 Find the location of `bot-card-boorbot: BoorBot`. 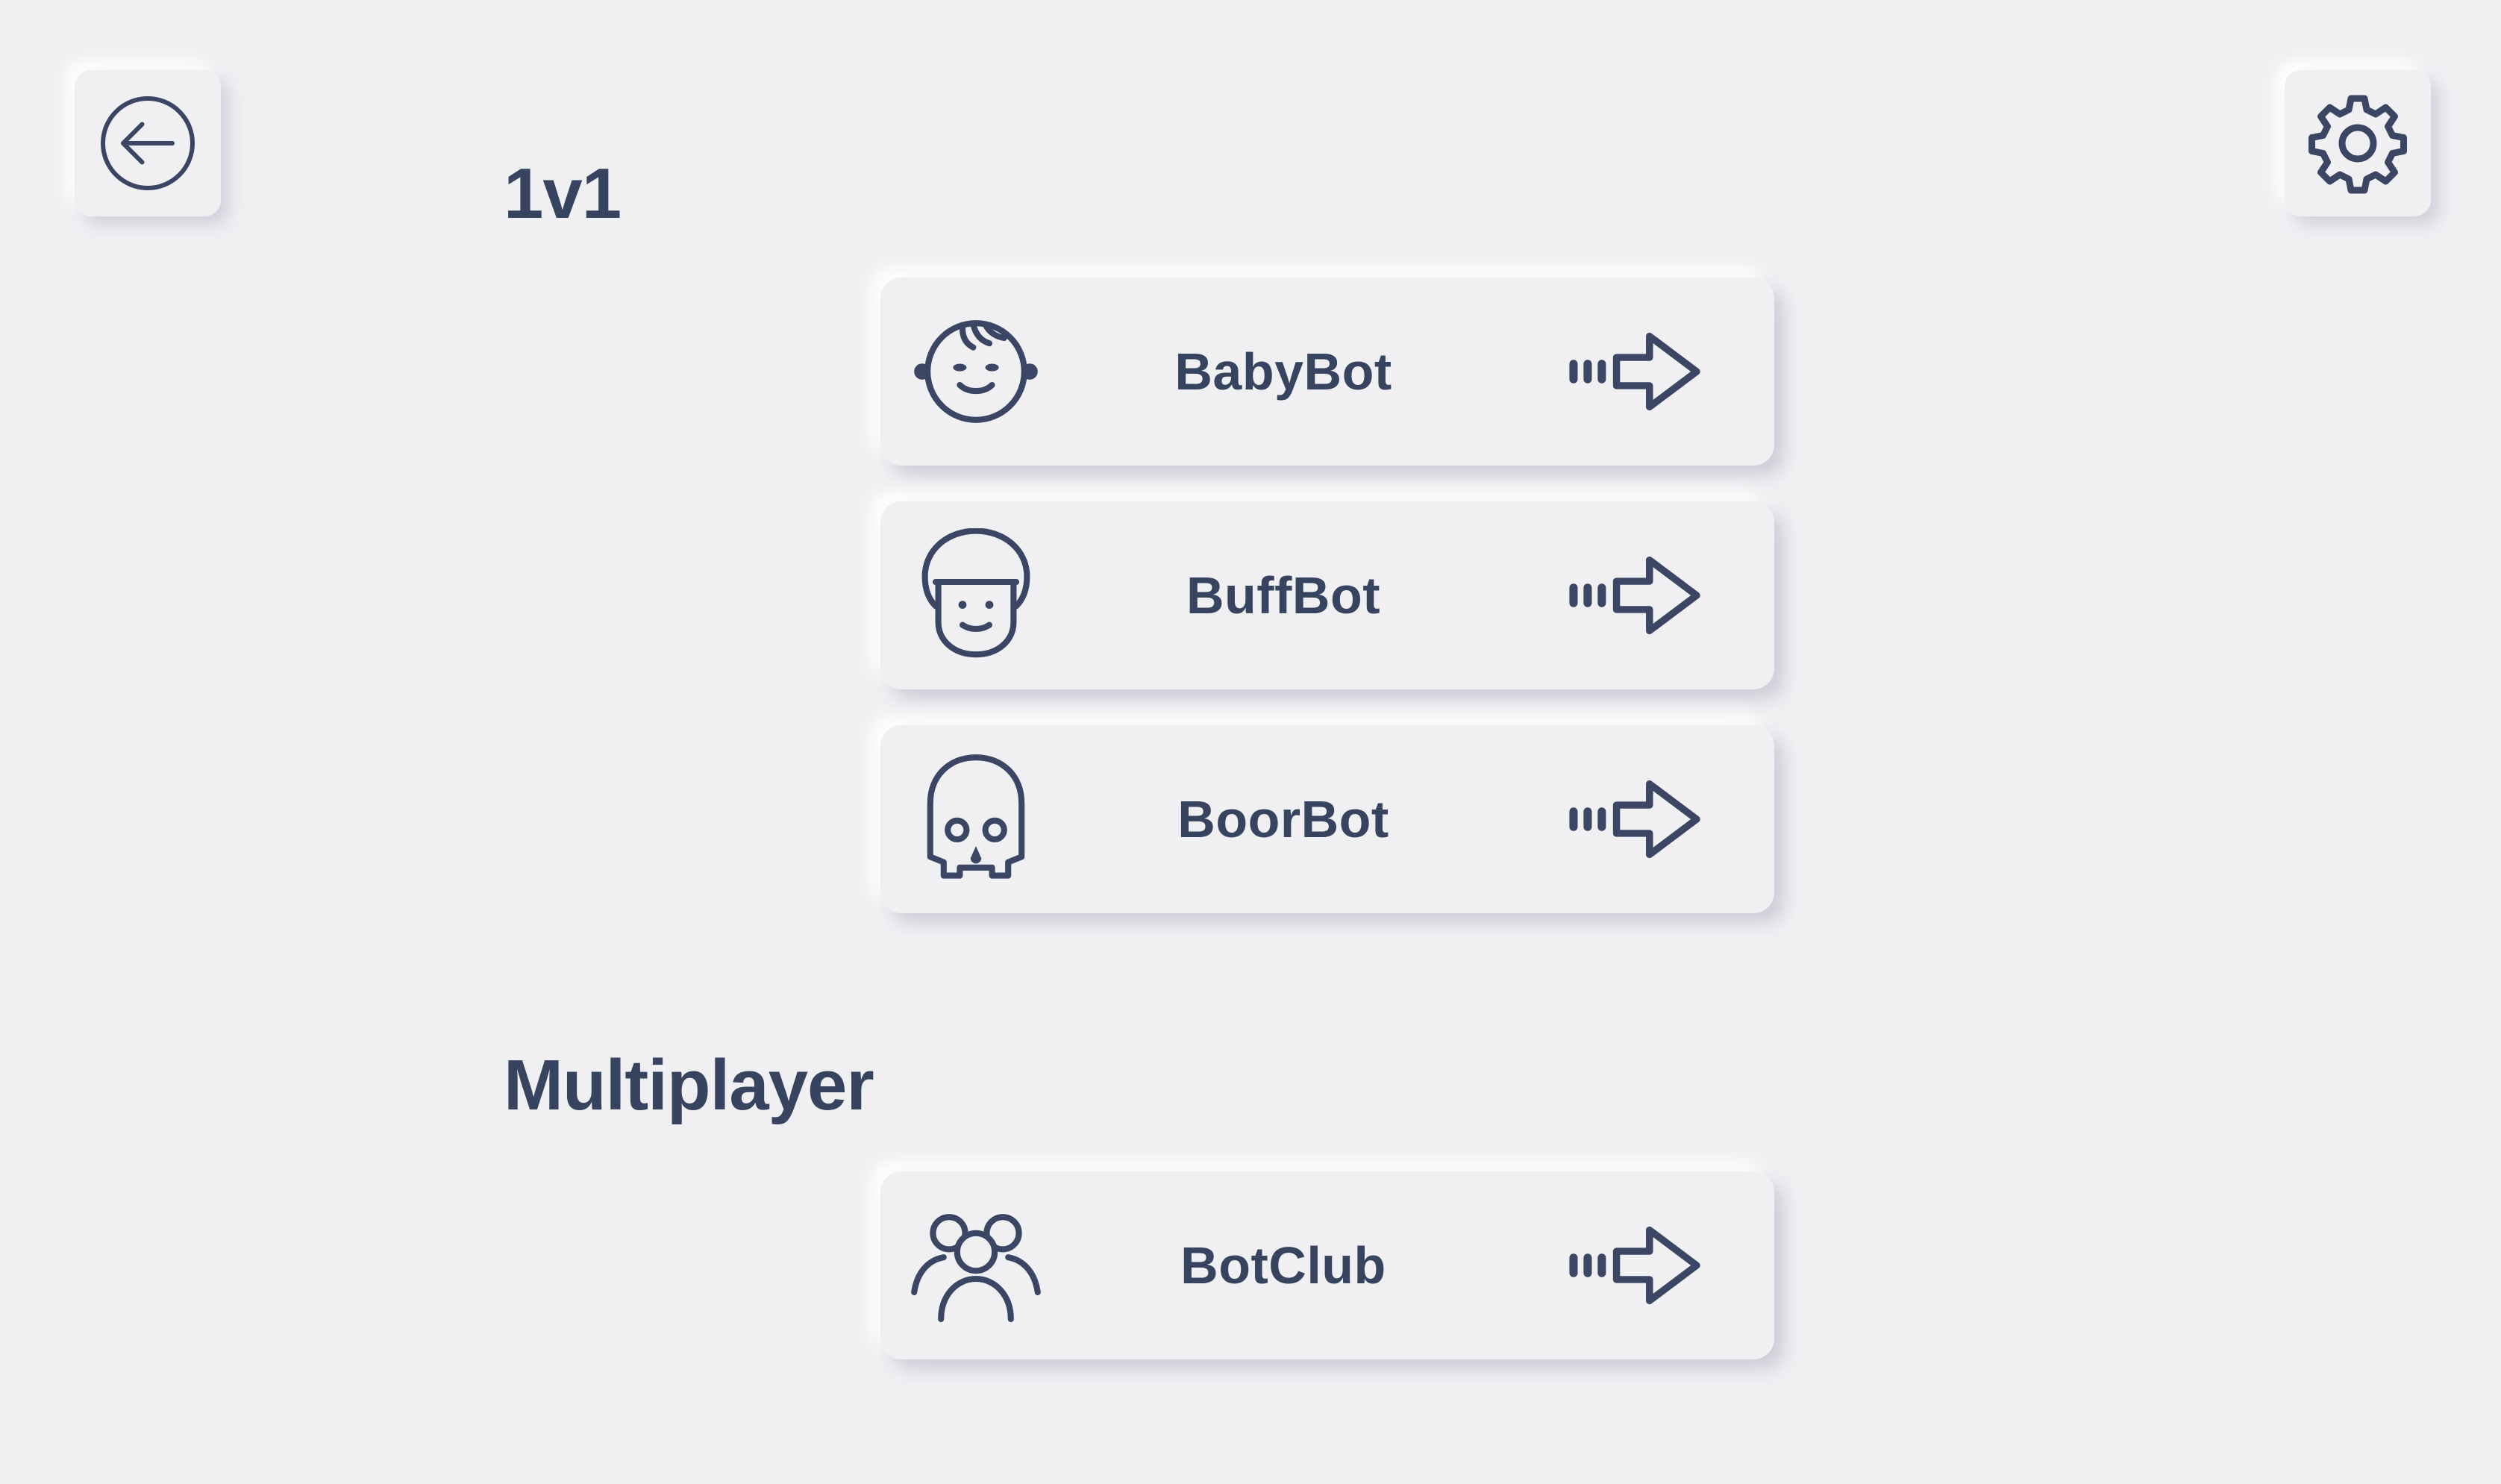

bot-card-boorbot: BoorBot is located at coordinates (1327, 819).